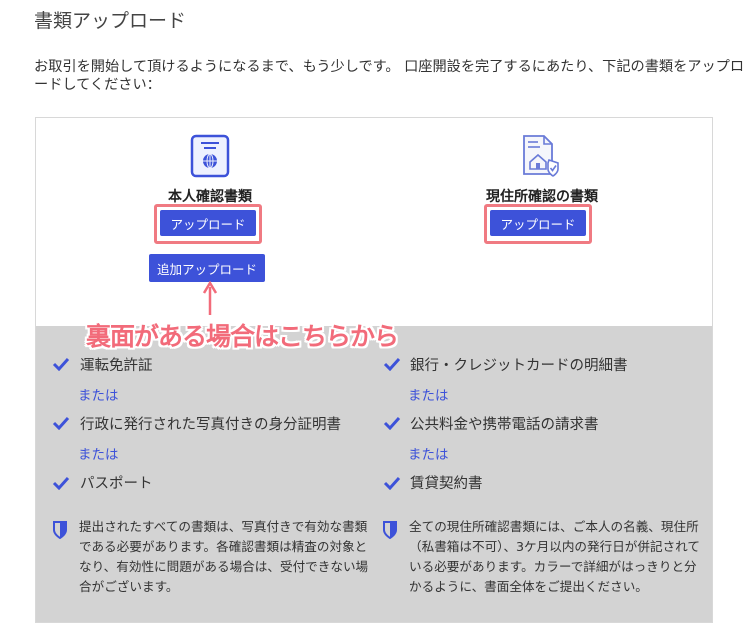 The height and width of the screenshot is (630, 750). What do you see at coordinates (504, 425) in the screenshot?
I see `address-item-utility-bill: 公共料金や携帯電話の請求書` at bounding box center [504, 425].